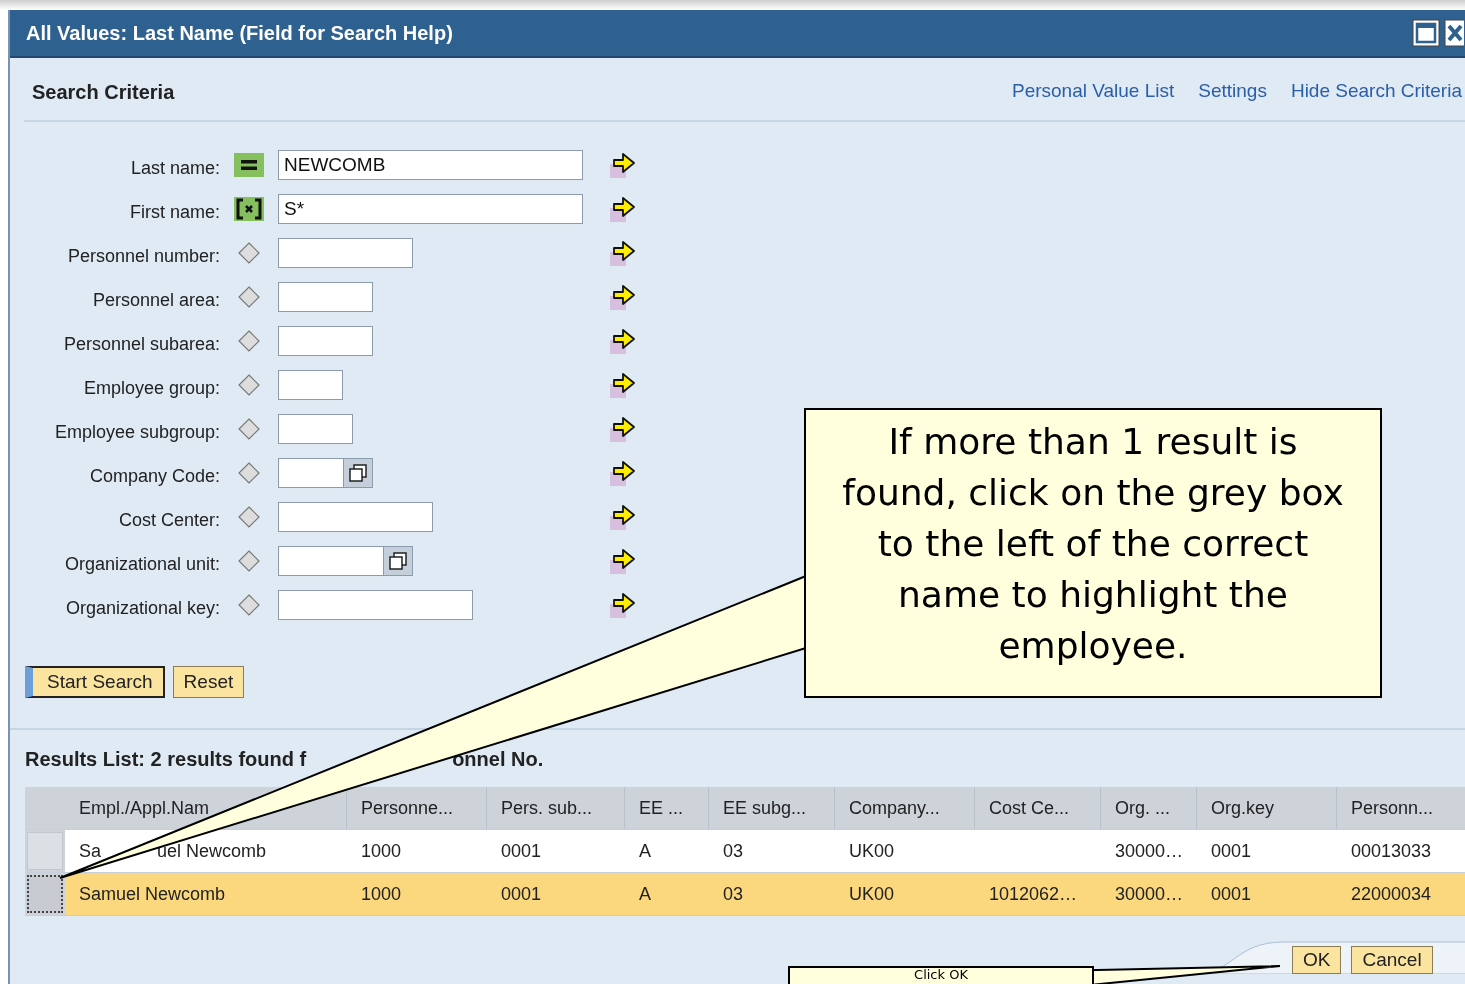 Image resolution: width=1465 pixels, height=984 pixels. I want to click on results-title: onnel No., so click(498, 759).